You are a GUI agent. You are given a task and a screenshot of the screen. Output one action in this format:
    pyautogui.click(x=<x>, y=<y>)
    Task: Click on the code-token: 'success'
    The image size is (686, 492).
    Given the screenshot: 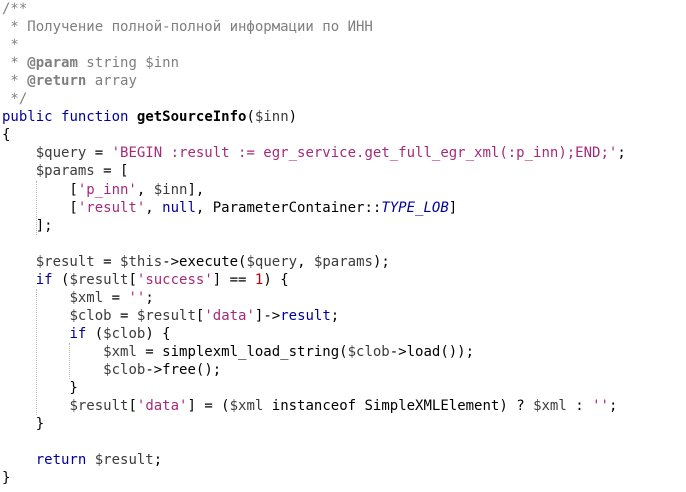 What is the action you would take?
    pyautogui.click(x=174, y=279)
    